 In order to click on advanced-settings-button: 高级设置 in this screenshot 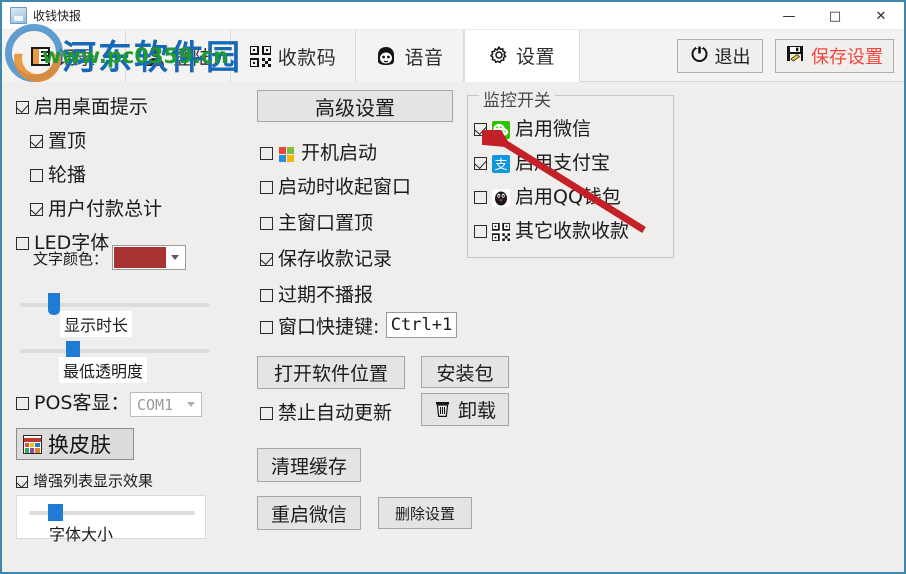, I will do `click(355, 106)`.